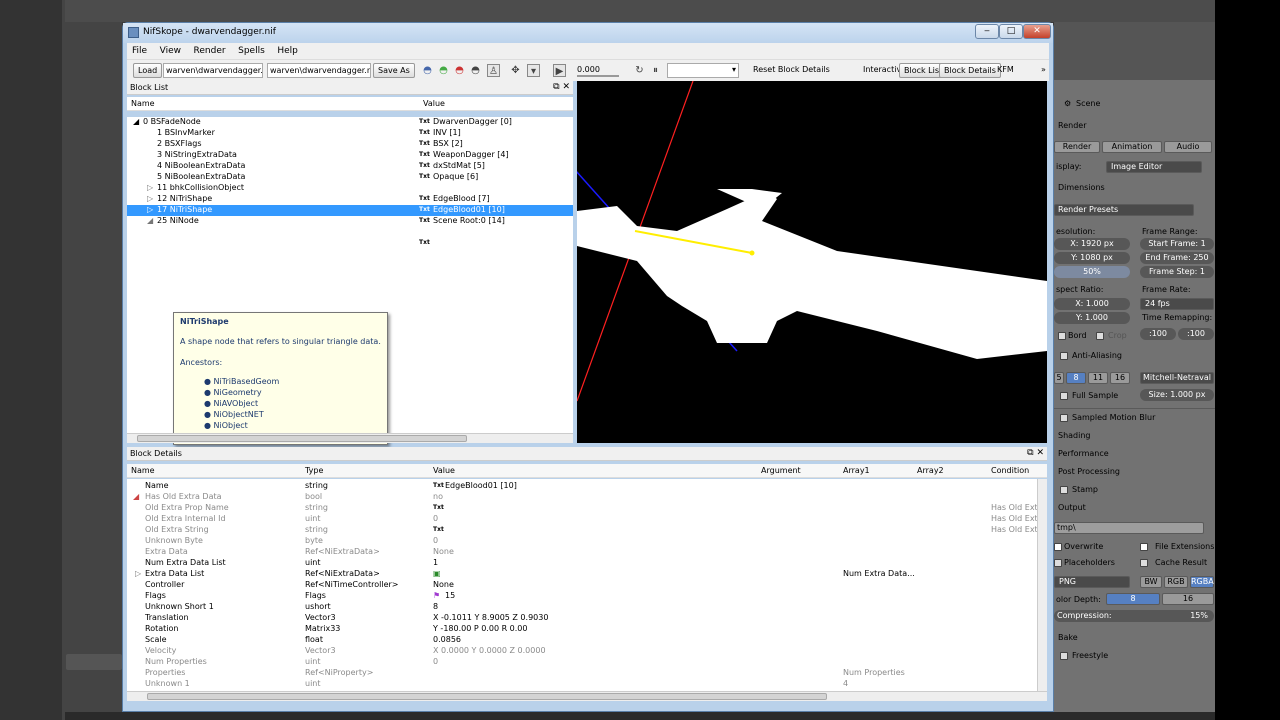 The width and height of the screenshot is (1280, 720). What do you see at coordinates (1134, 472) in the screenshot?
I see `post-processing-header: Post Processing` at bounding box center [1134, 472].